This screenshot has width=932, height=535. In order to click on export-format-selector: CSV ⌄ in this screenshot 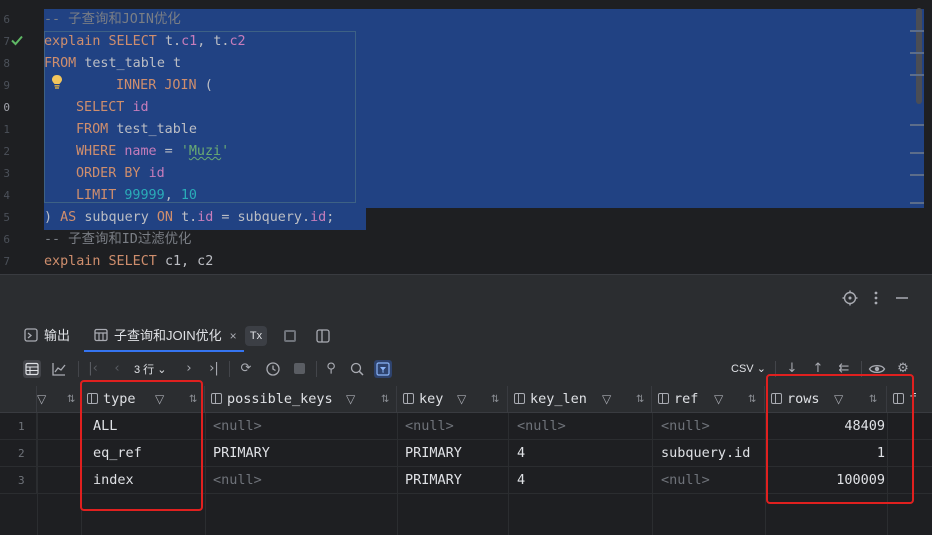, I will do `click(748, 368)`.